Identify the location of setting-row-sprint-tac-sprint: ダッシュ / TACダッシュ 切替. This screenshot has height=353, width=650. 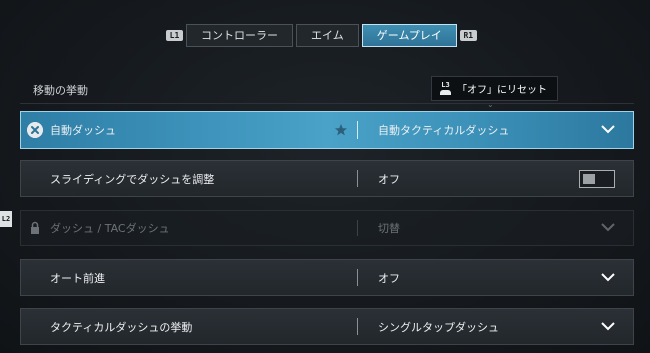
(327, 228).